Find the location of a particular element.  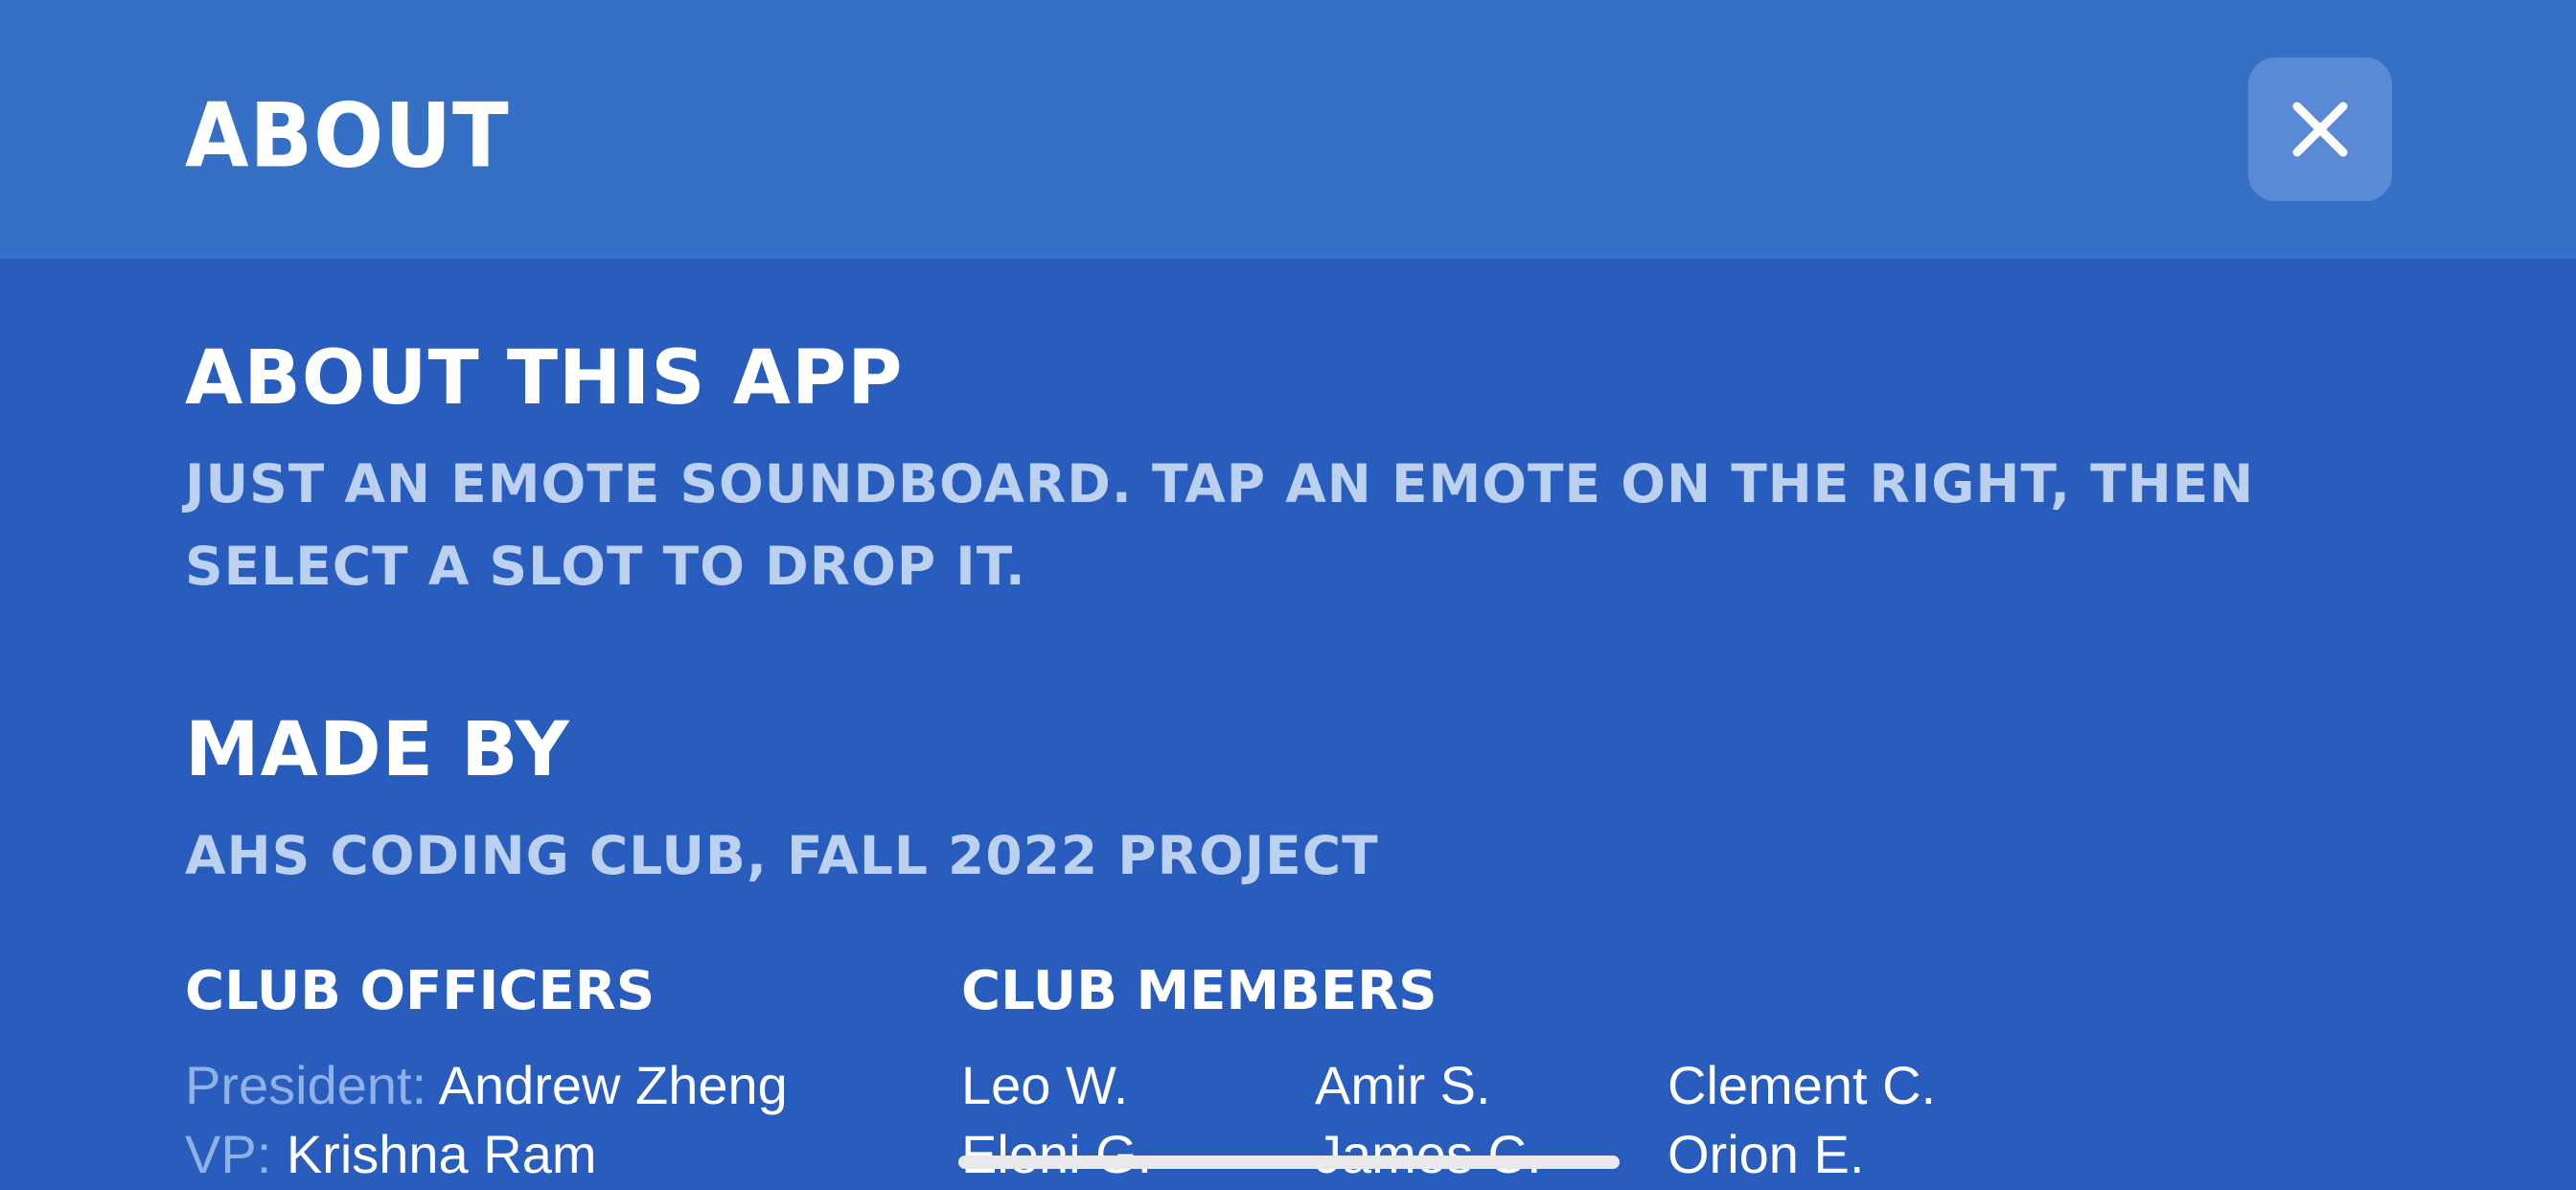

officer-vp: VP: Krishna Ram is located at coordinates (391, 1155).